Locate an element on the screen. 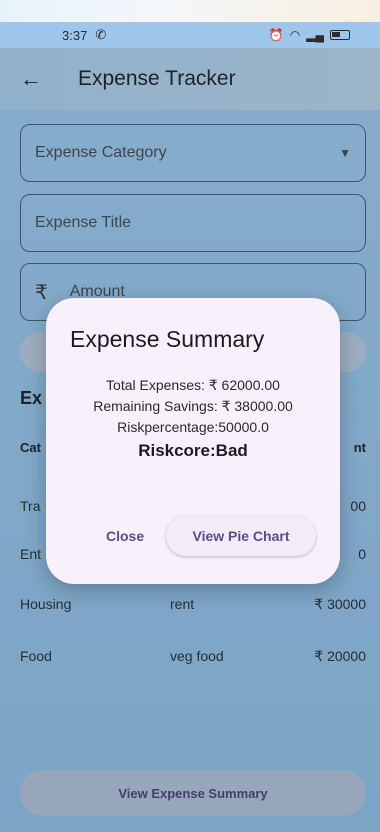  status-time: 3:37 is located at coordinates (75, 35).